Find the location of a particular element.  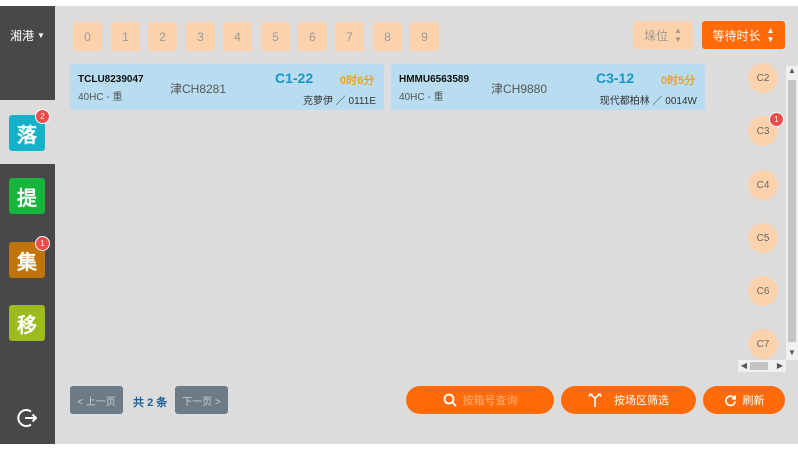

prev-page-button: < 上一页 is located at coordinates (96, 400).